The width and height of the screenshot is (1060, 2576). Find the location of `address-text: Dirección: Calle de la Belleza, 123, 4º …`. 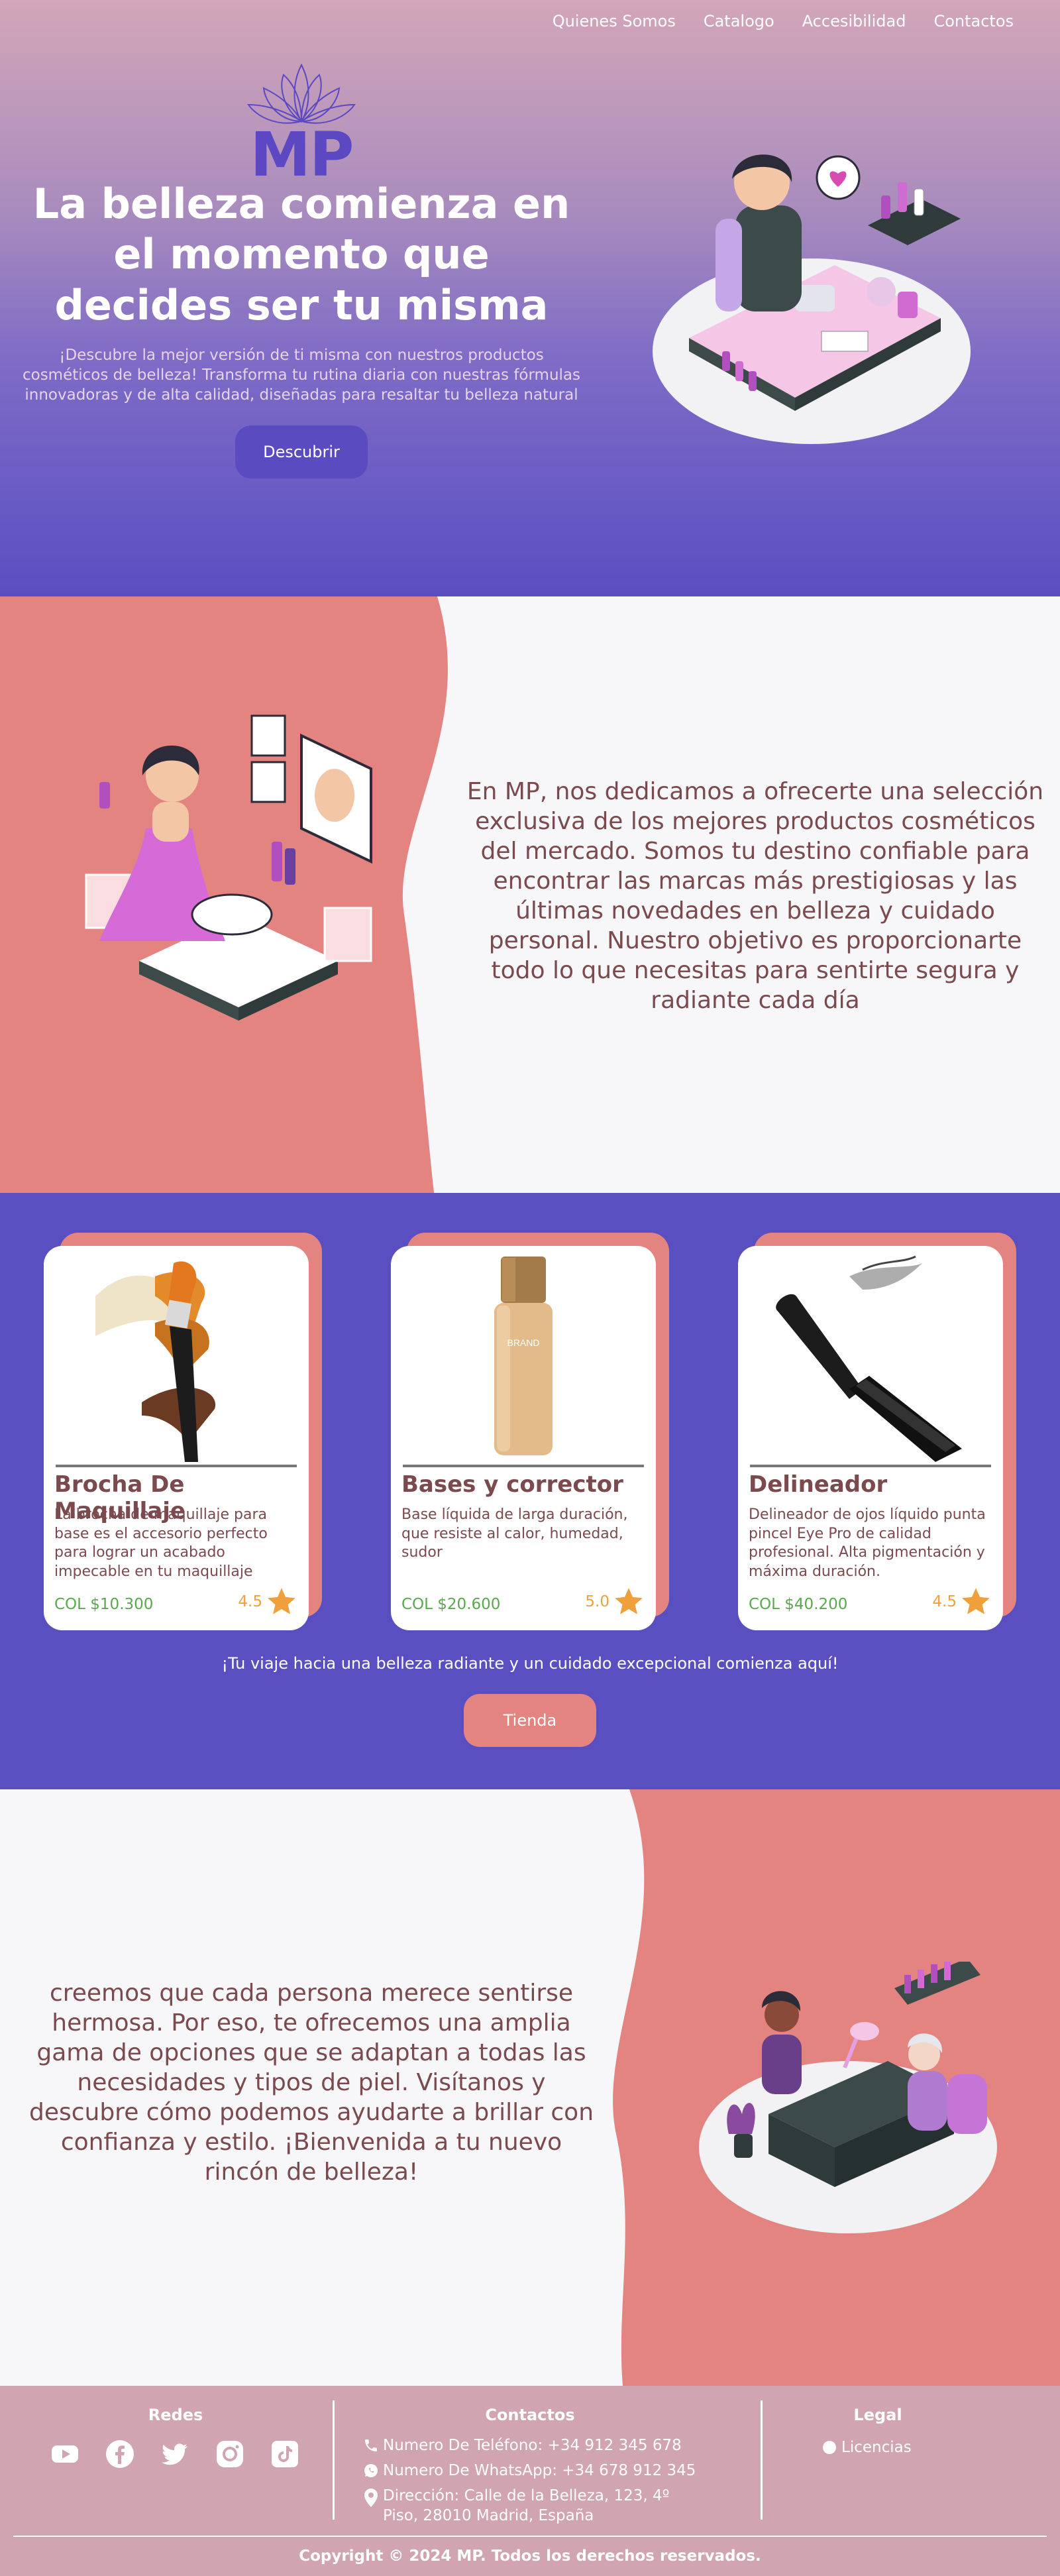

address-text: Dirección: Calle de la Belleza, 123, 4º … is located at coordinates (526, 2506).